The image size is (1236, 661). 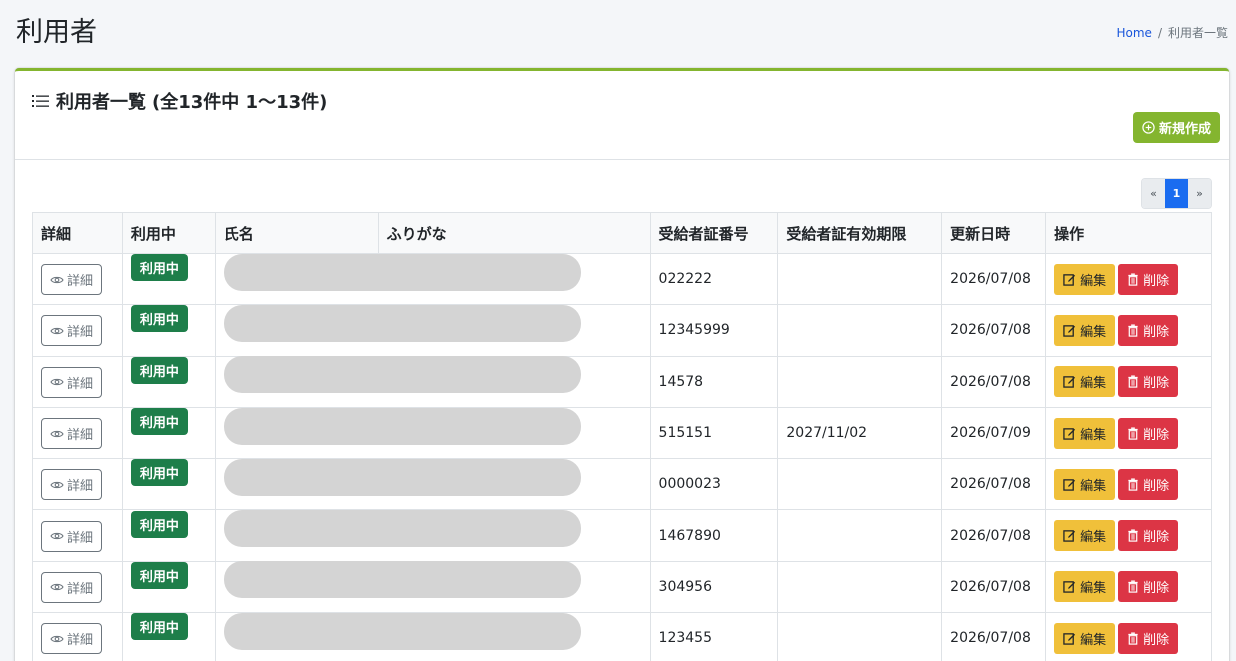 What do you see at coordinates (1153, 193) in the screenshot?
I see `pagination-prev: «` at bounding box center [1153, 193].